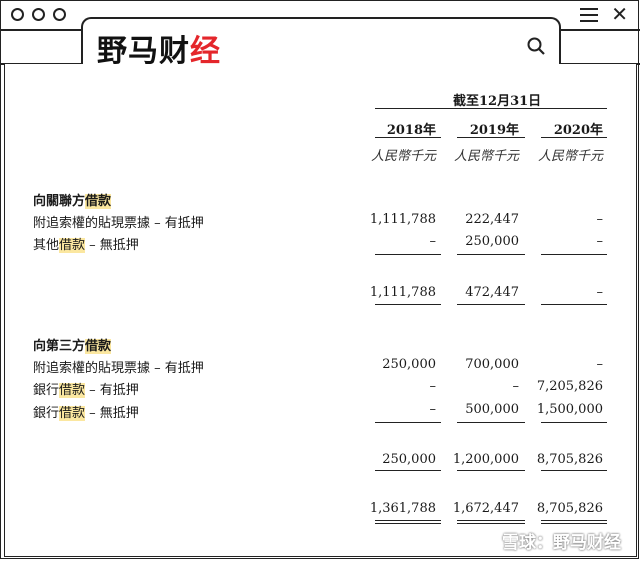 Image resolution: width=641 pixels, height=561 pixels. What do you see at coordinates (619, 14) in the screenshot?
I see `close-icon: ✕` at bounding box center [619, 14].